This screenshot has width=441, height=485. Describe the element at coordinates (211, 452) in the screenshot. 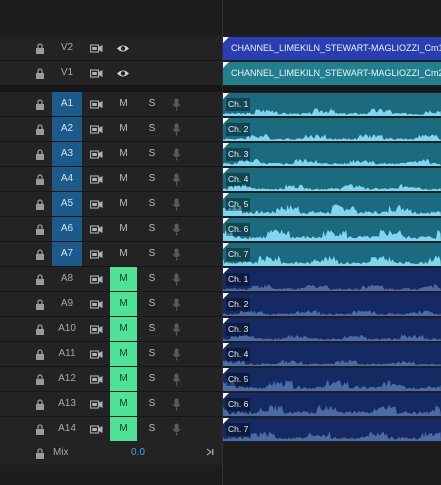

I see `scroll-end-icon` at that location.